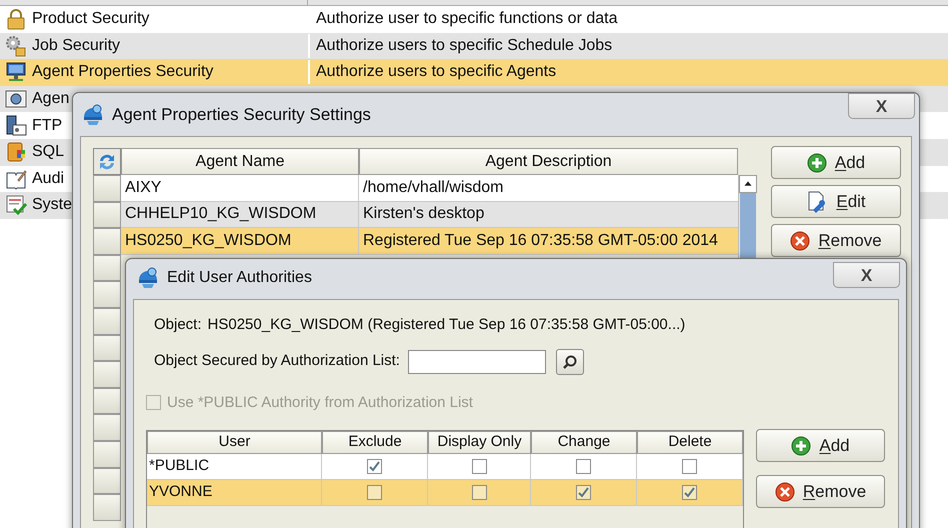 The height and width of the screenshot is (528, 948). Describe the element at coordinates (445, 493) in the screenshot. I see `user-row: YVONNE` at that location.